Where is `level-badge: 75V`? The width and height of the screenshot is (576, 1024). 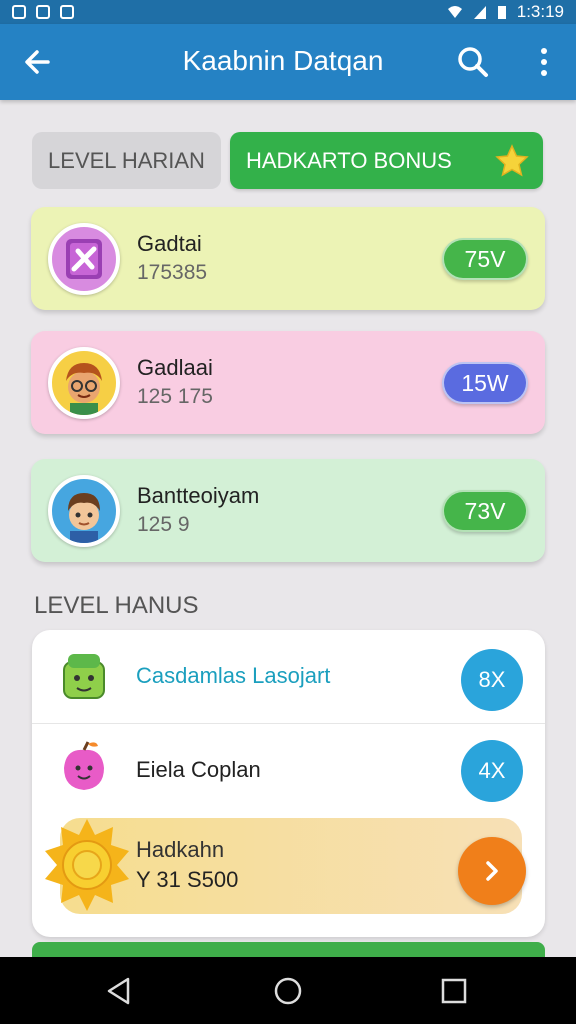 level-badge: 75V is located at coordinates (485, 259).